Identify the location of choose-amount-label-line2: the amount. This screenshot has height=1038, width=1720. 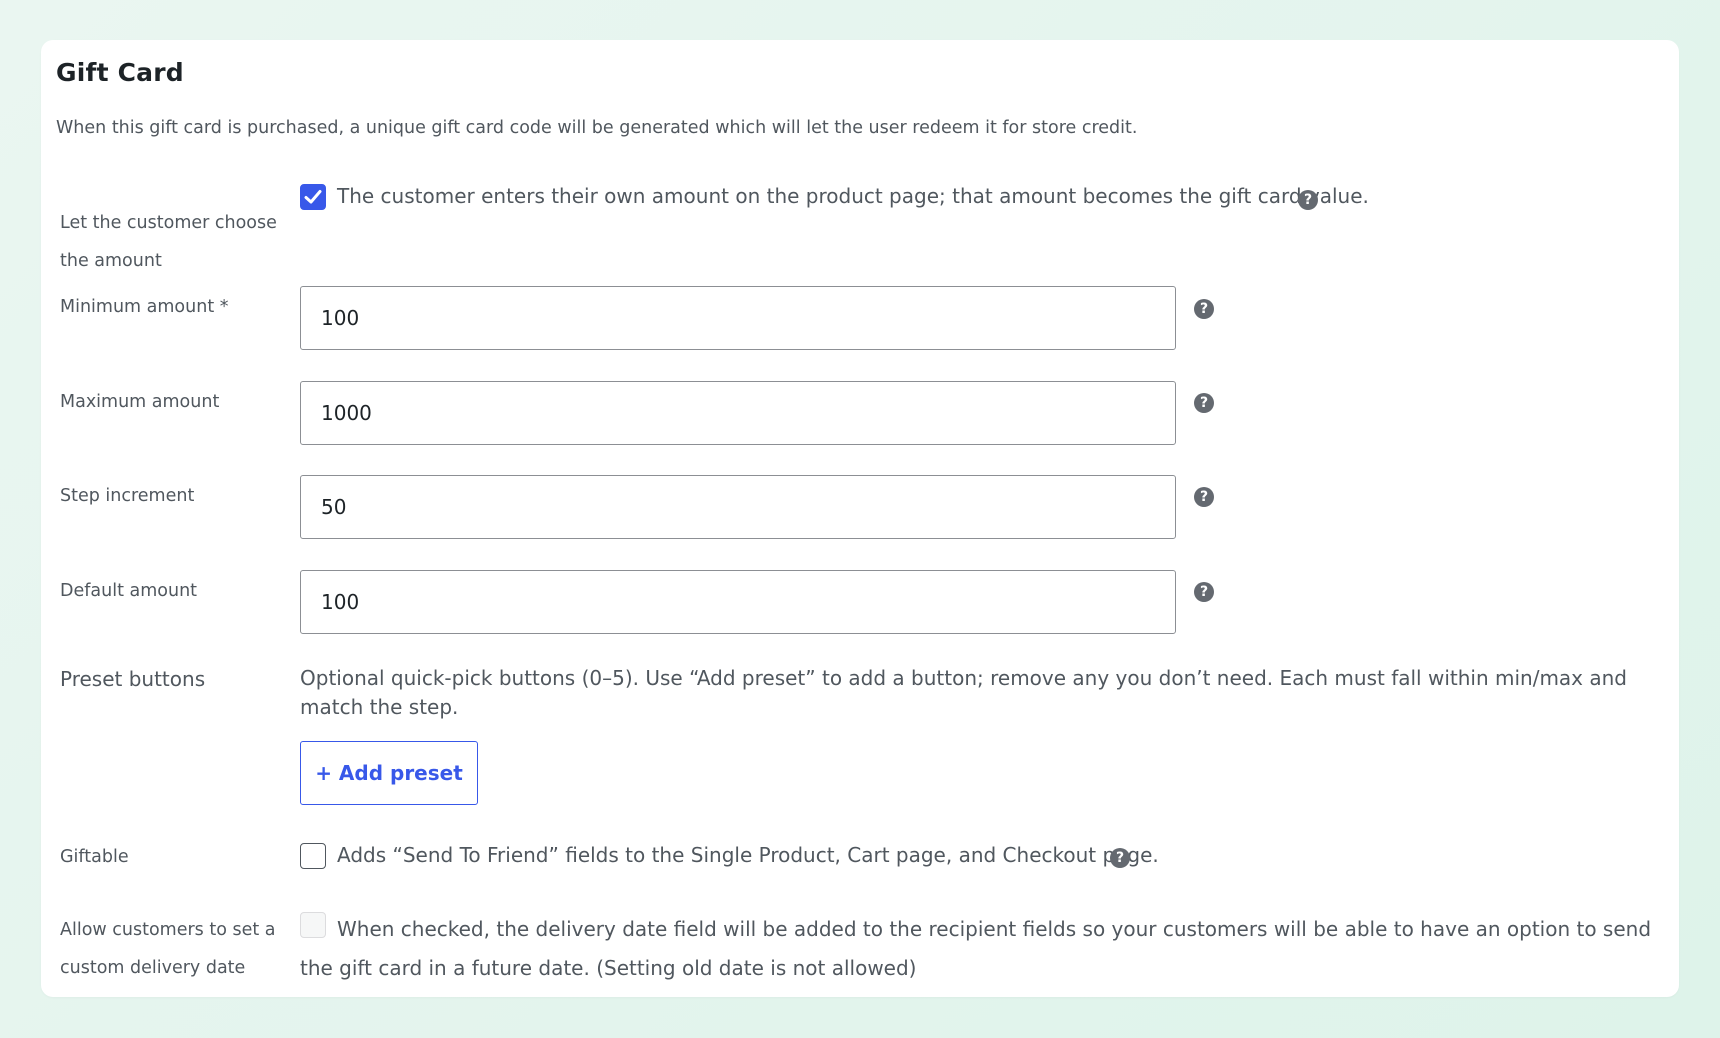
(111, 261).